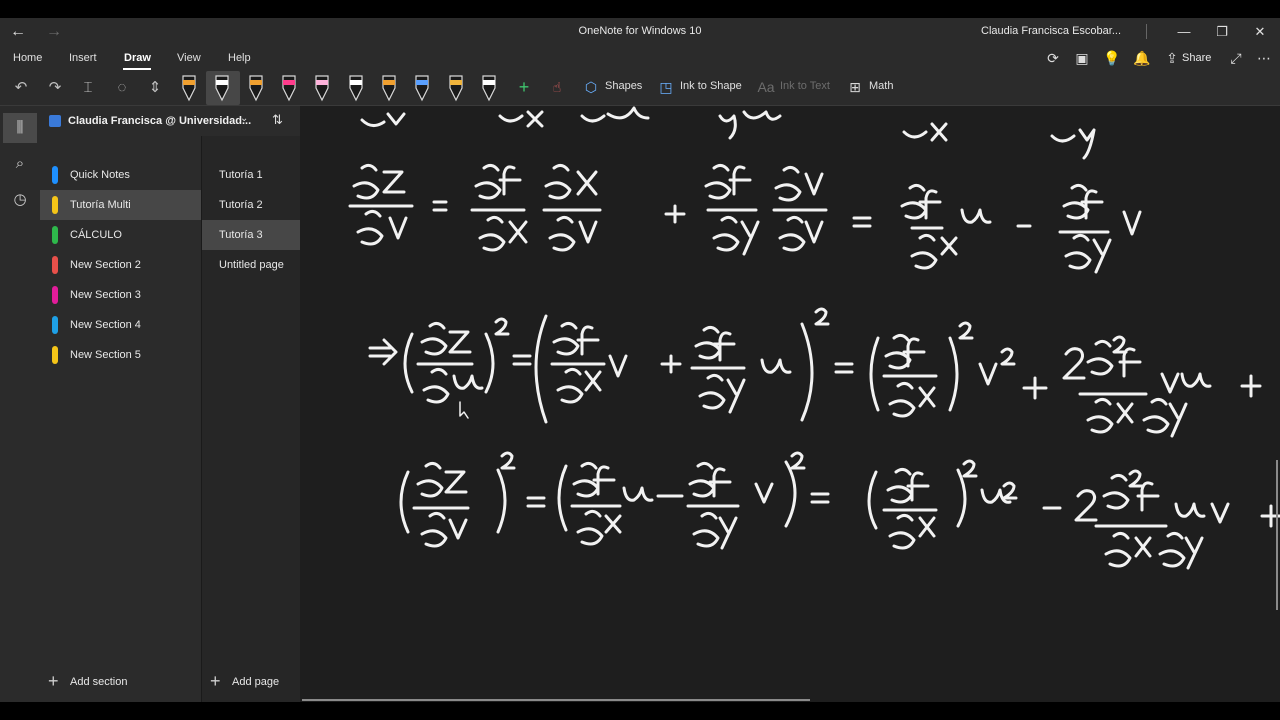 The height and width of the screenshot is (720, 1280). I want to click on tab-help: Help, so click(239, 58).